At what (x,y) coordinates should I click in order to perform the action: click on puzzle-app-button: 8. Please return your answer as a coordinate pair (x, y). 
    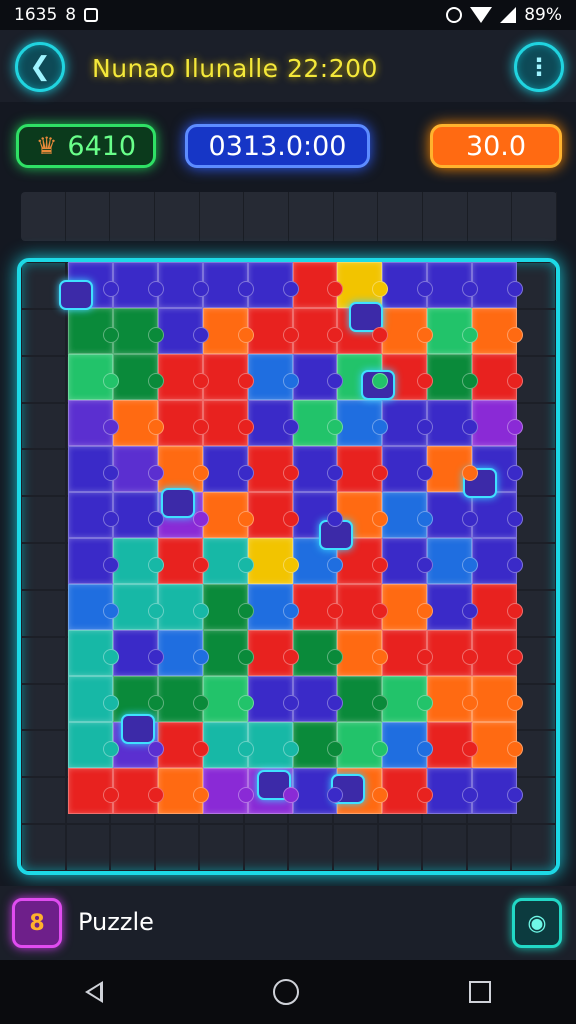
    Looking at the image, I should click on (37, 923).